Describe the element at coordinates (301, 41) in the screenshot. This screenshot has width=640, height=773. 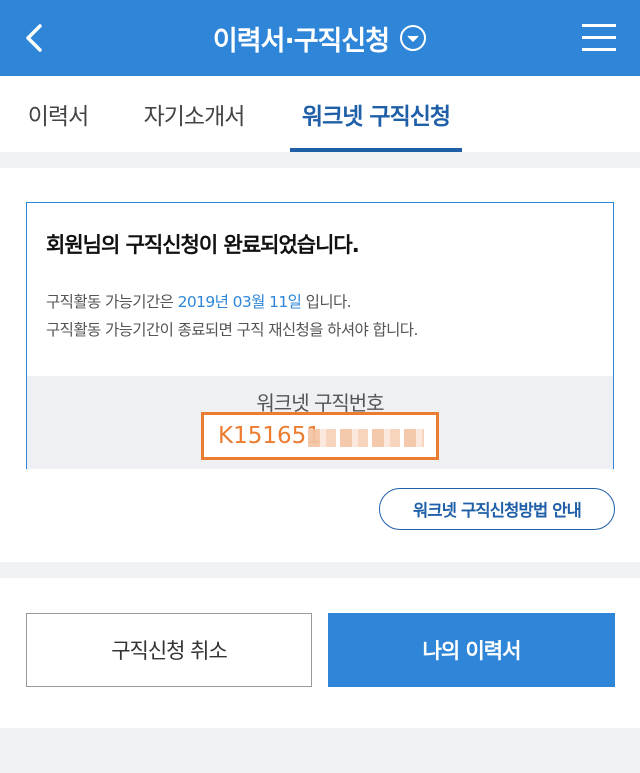
I see `page-title: 이력서·구직신청` at that location.